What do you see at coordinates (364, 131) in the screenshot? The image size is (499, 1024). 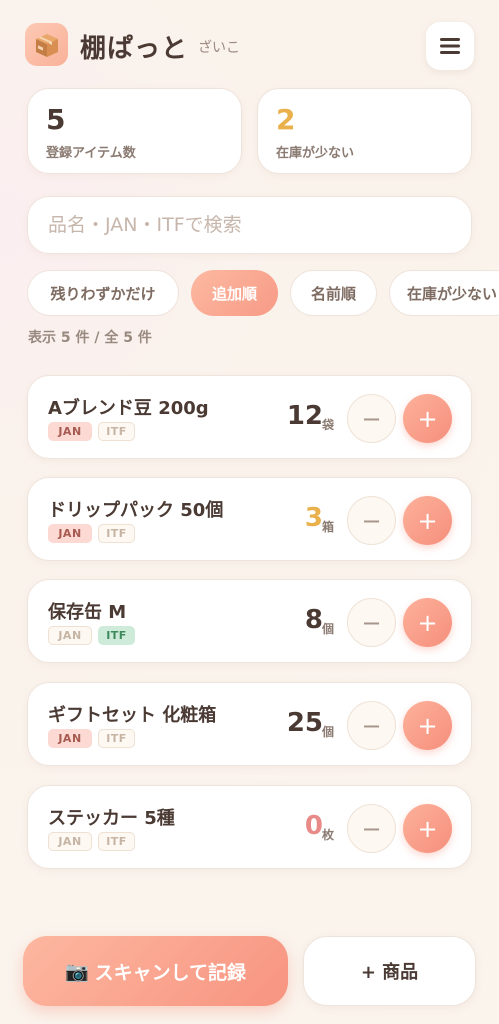 I see `stat-low-stock: 2 在庫が少ない` at bounding box center [364, 131].